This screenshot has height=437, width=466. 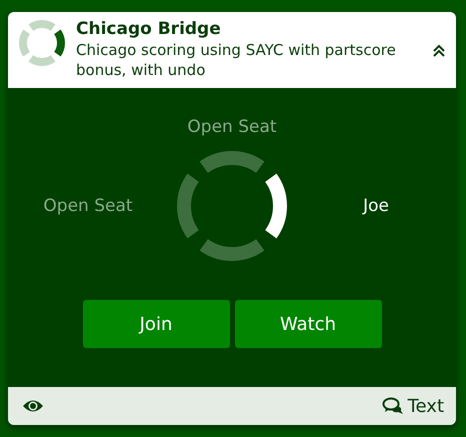 What do you see at coordinates (376, 206) in the screenshot?
I see `seat-name: Joe` at bounding box center [376, 206].